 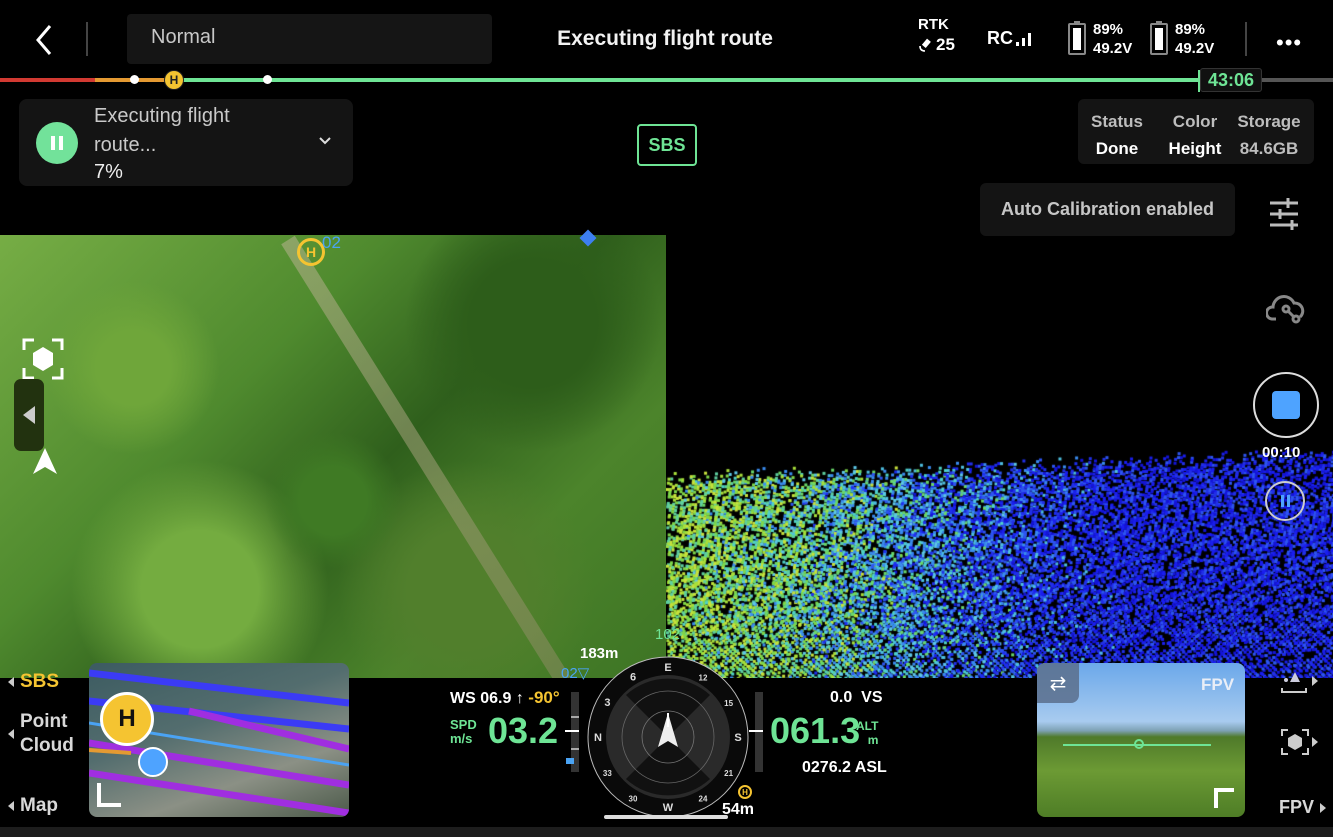 I want to click on task-pause-button, so click(x=57, y=143).